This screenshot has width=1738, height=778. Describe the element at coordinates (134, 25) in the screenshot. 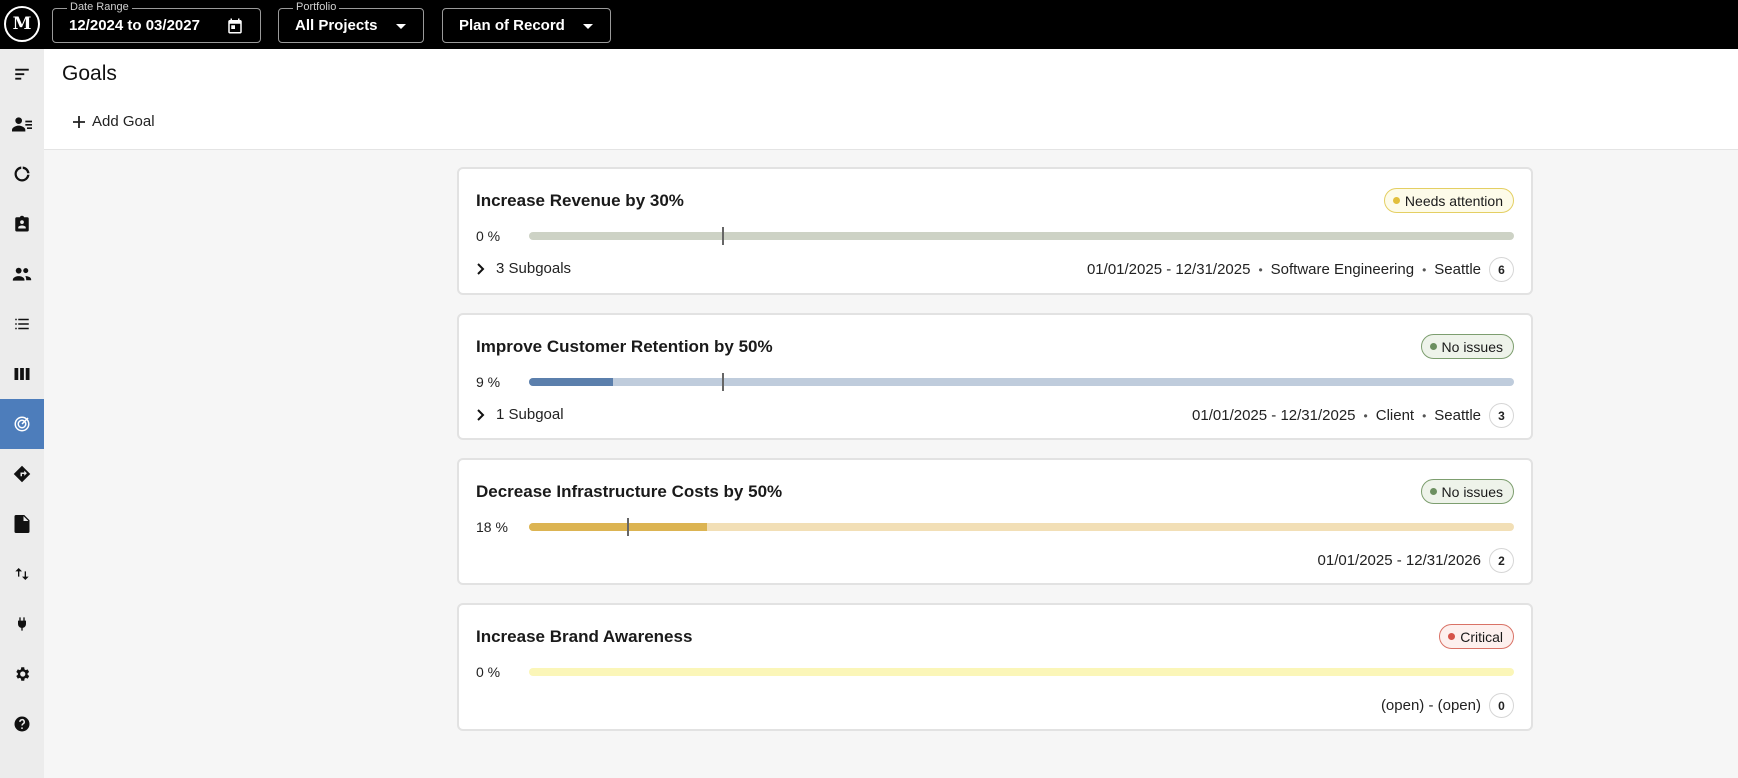

I see `date-range-value: 12/2024 to 03/2027` at that location.